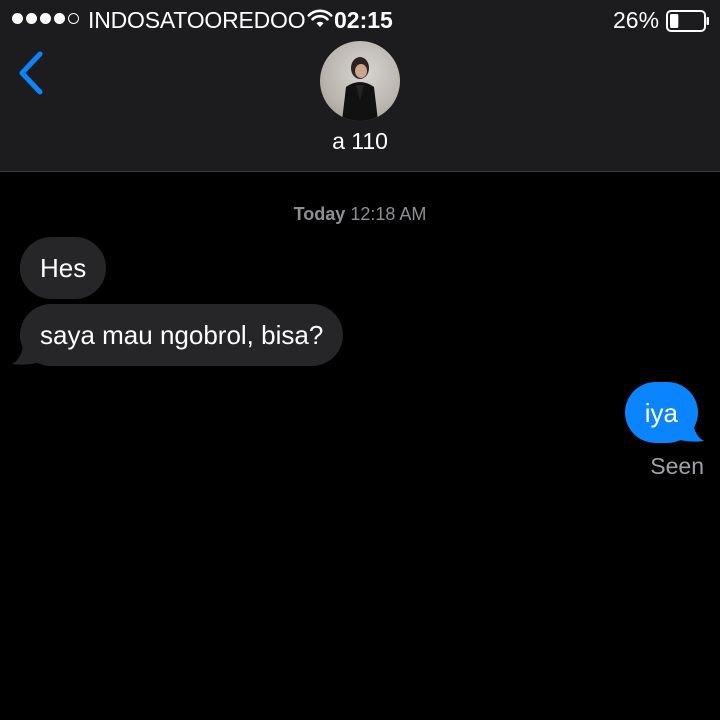 The height and width of the screenshot is (720, 720). What do you see at coordinates (31, 73) in the screenshot?
I see `back-button` at bounding box center [31, 73].